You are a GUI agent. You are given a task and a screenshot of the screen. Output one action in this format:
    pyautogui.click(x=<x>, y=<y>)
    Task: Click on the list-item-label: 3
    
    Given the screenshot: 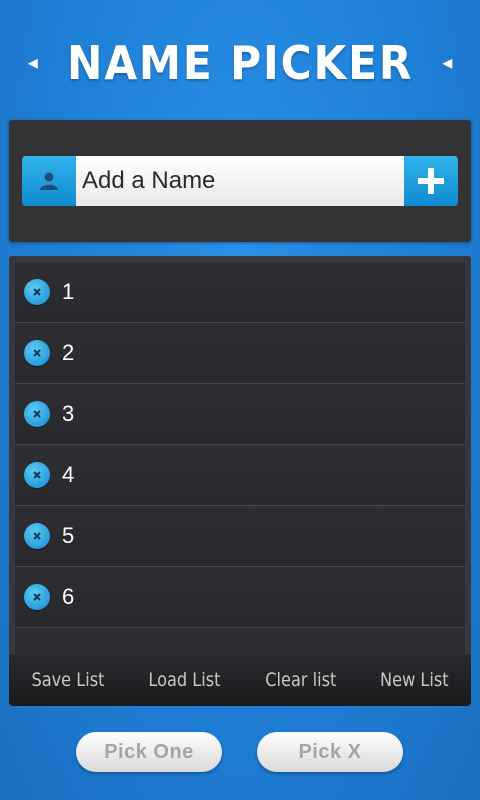 What is the action you would take?
    pyautogui.click(x=68, y=413)
    